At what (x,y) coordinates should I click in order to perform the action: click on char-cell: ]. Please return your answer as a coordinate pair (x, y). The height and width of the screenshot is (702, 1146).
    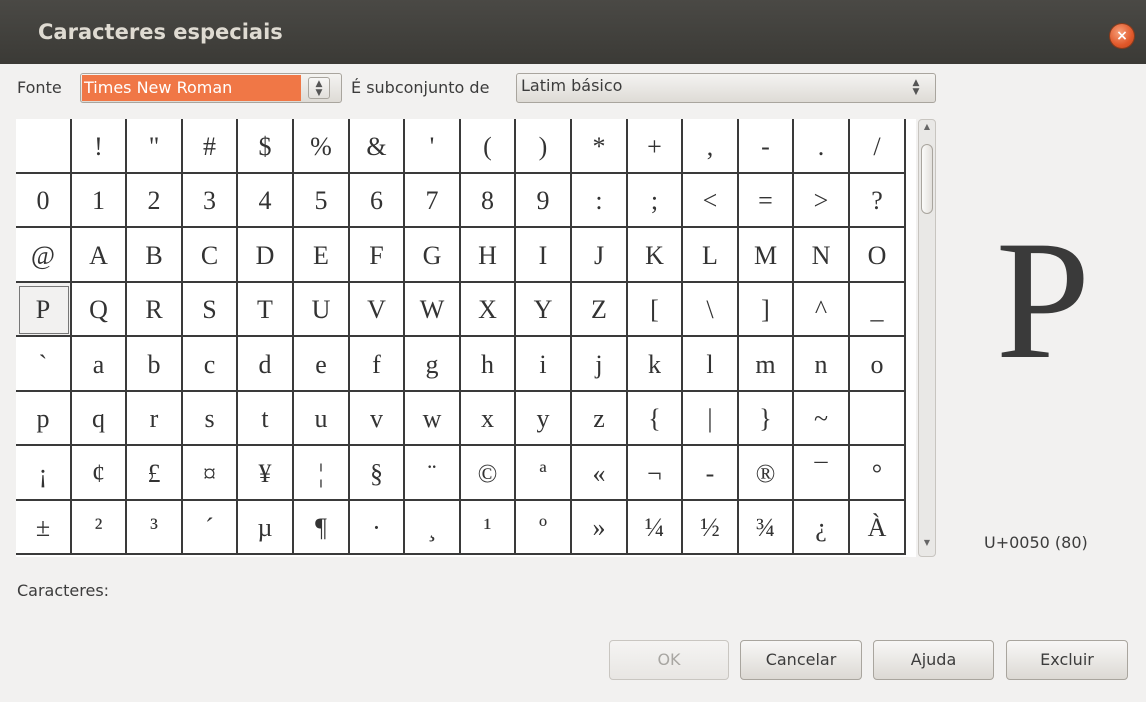
    Looking at the image, I should click on (766, 310).